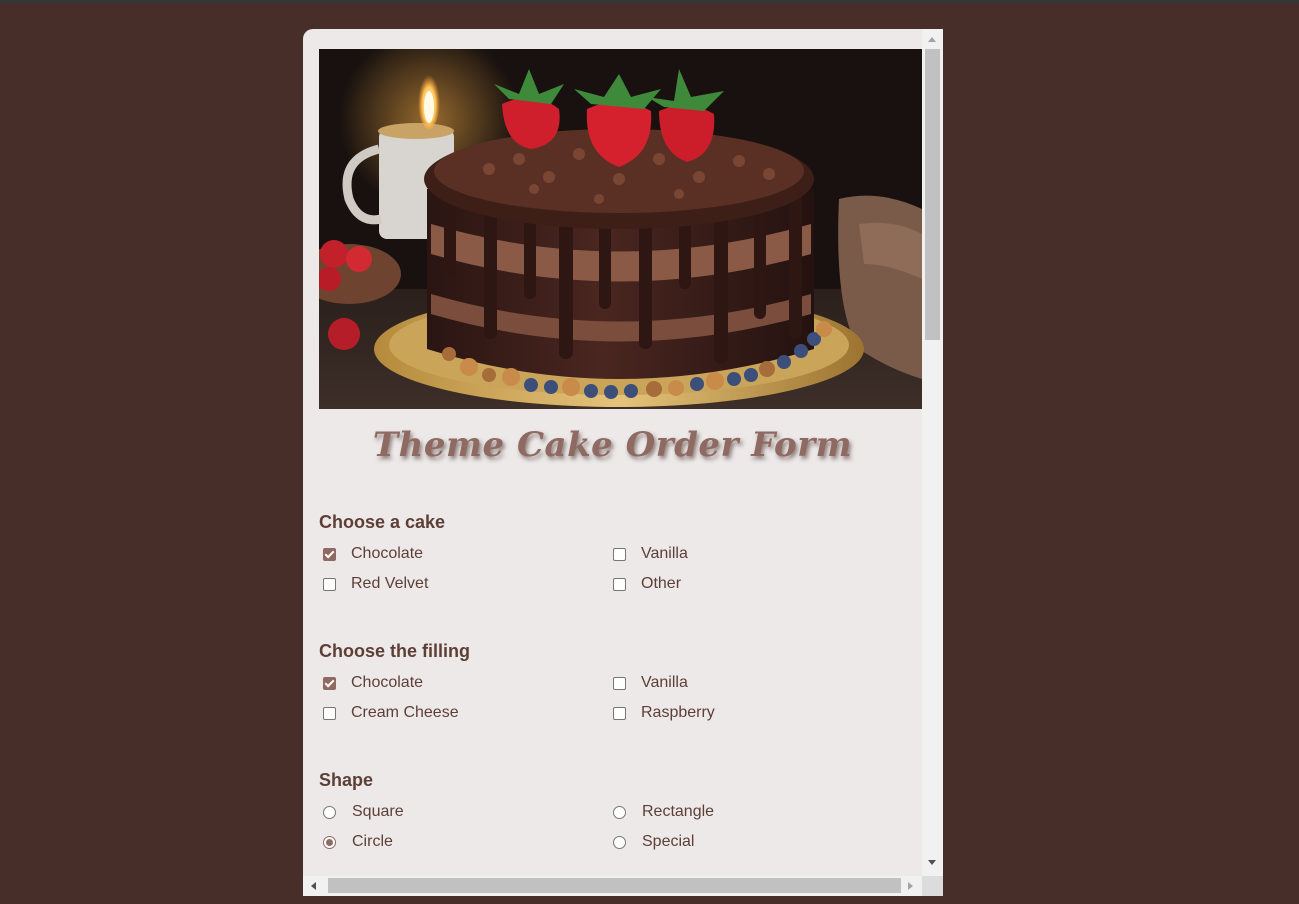  I want to click on scroll-left-arrow-icon, so click(313, 886).